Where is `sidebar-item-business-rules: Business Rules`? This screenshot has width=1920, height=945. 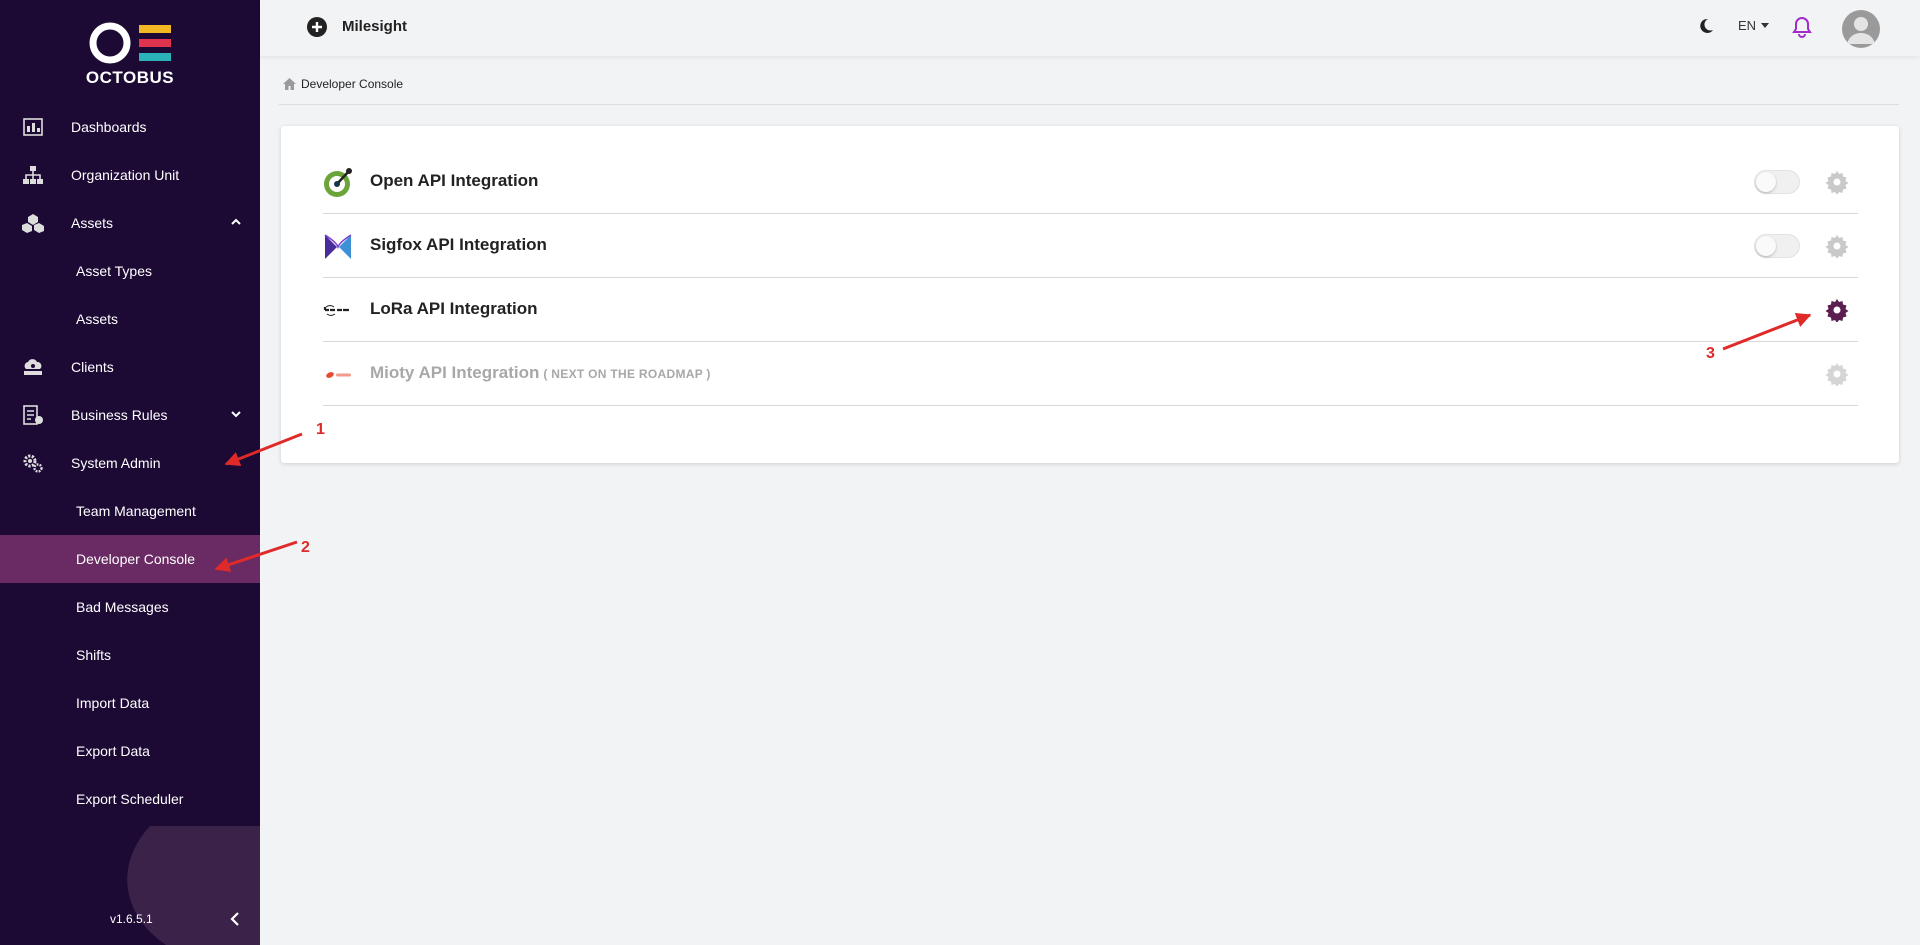
sidebar-item-business-rules: Business Rules is located at coordinates (130, 415).